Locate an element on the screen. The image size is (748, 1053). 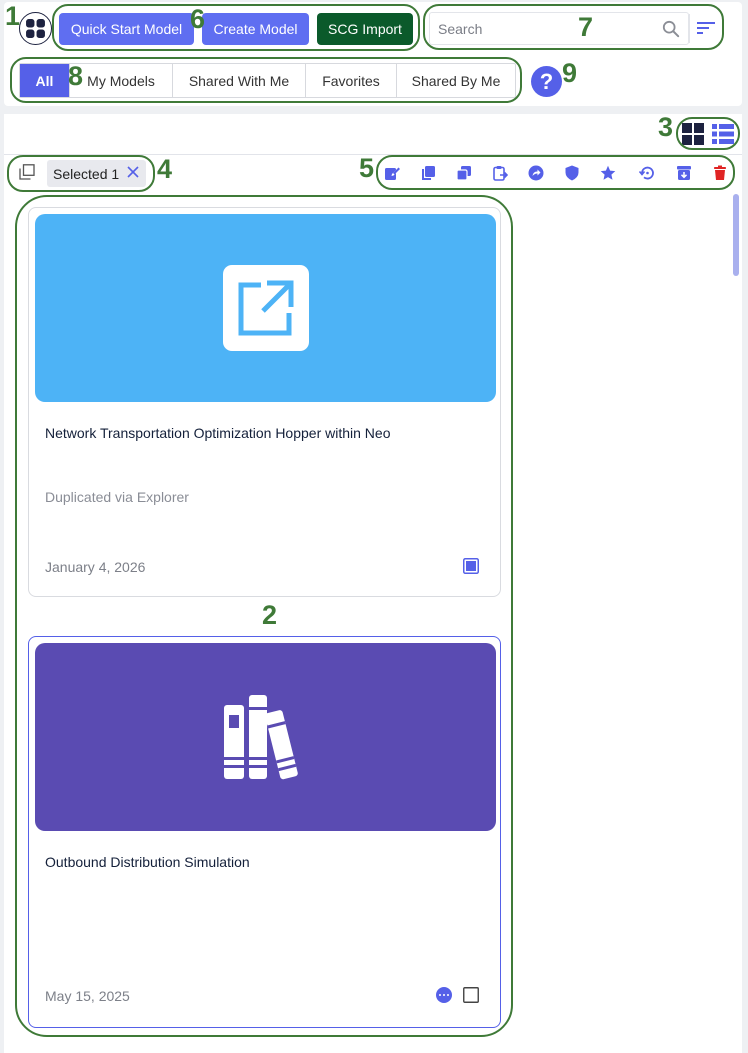
help-button: ? is located at coordinates (546, 81).